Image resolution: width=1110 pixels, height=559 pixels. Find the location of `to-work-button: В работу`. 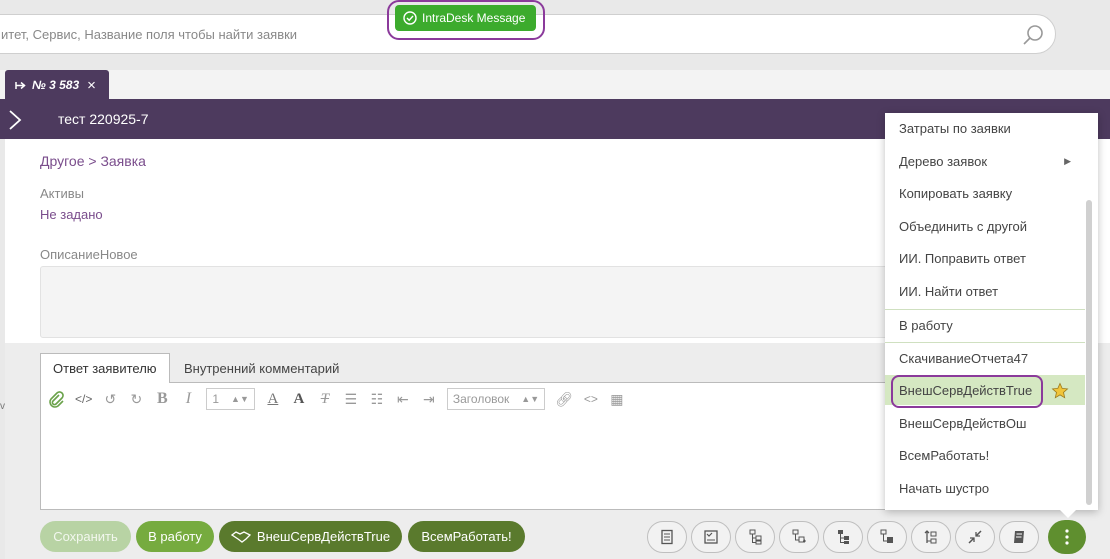

to-work-button: В работу is located at coordinates (175, 536).